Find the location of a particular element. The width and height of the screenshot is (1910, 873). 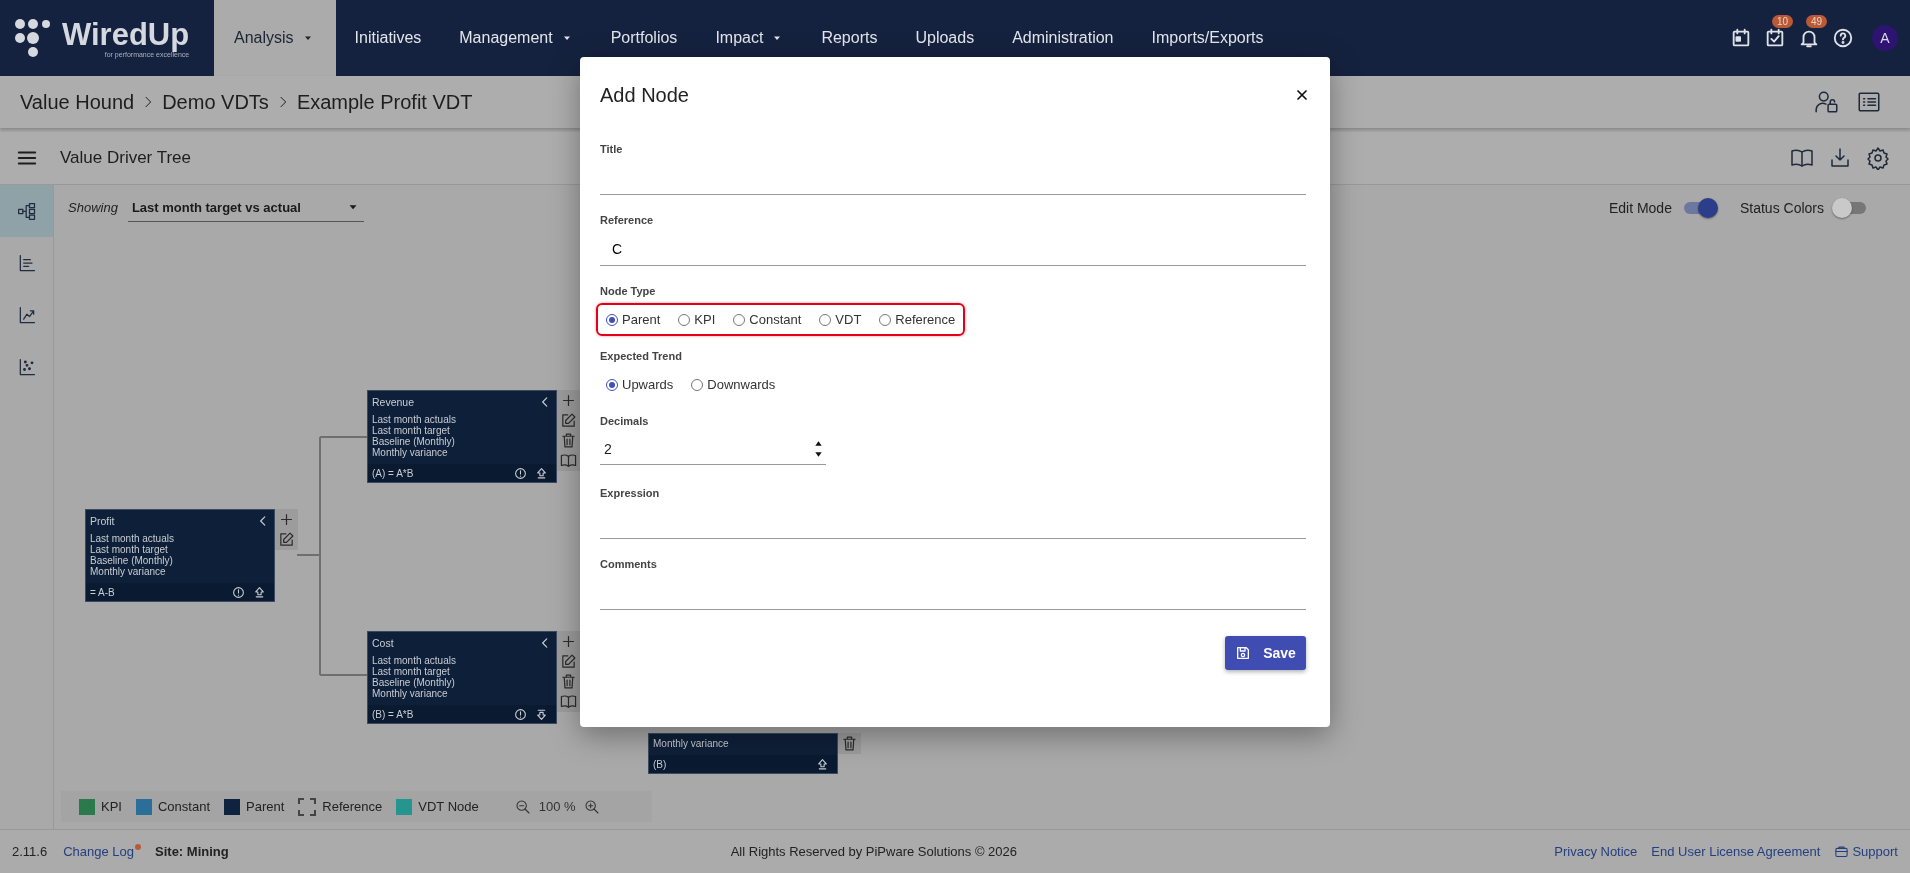

footer-link: End User License Agreement is located at coordinates (1736, 851).